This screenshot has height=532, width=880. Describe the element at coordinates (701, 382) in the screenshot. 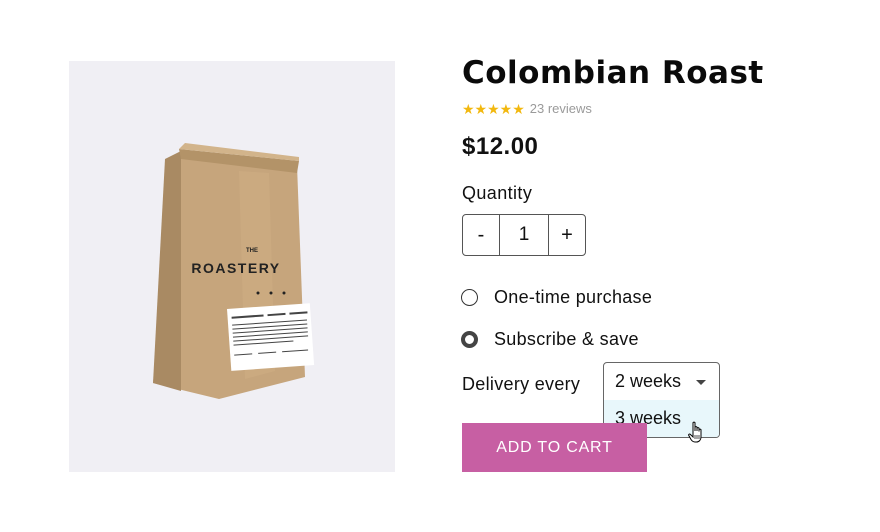

I see `caret-down-icon` at that location.